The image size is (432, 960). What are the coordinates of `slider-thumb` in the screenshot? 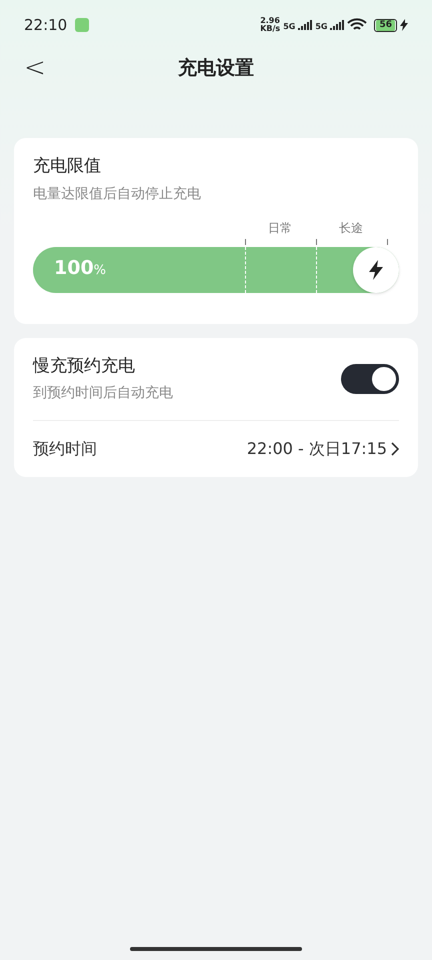 It's located at (376, 269).